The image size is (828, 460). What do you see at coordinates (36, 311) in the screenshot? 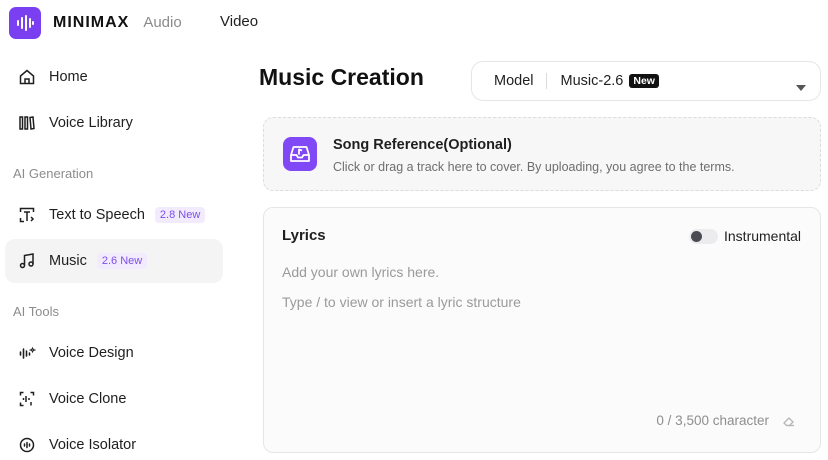
I see `section-label-ai-tools: AI Tools` at bounding box center [36, 311].